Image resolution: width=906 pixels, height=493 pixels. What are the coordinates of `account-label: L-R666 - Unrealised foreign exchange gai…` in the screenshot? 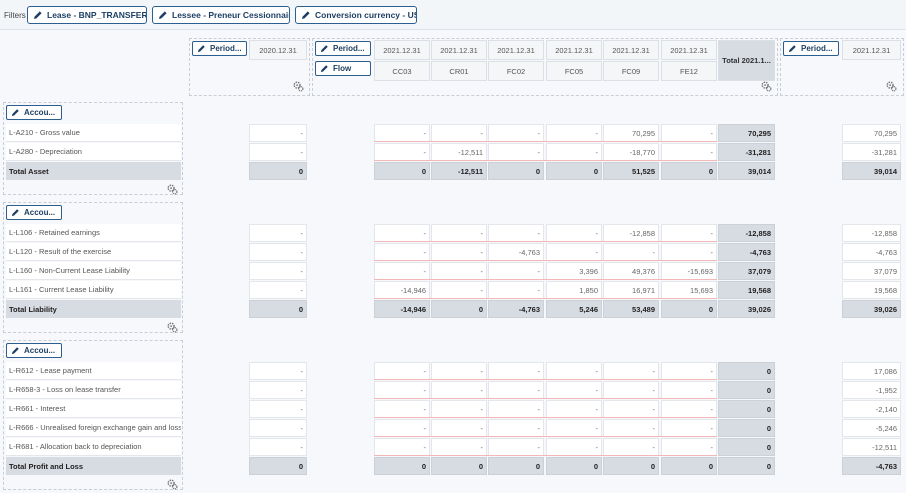 It's located at (93, 428).